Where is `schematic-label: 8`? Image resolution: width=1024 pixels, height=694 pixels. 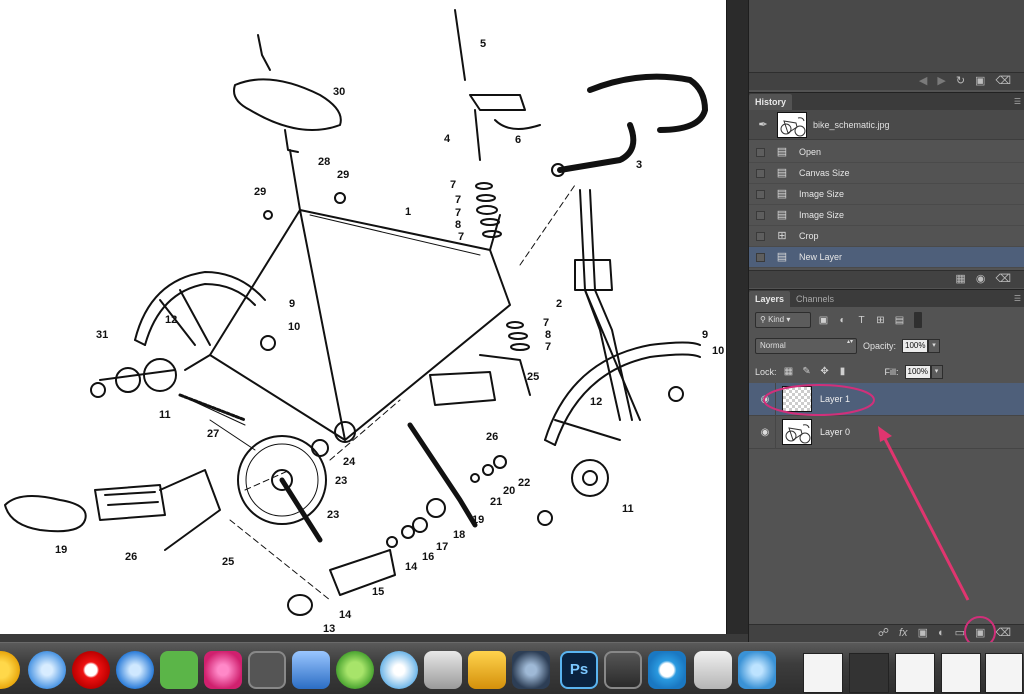 schematic-label: 8 is located at coordinates (458, 225).